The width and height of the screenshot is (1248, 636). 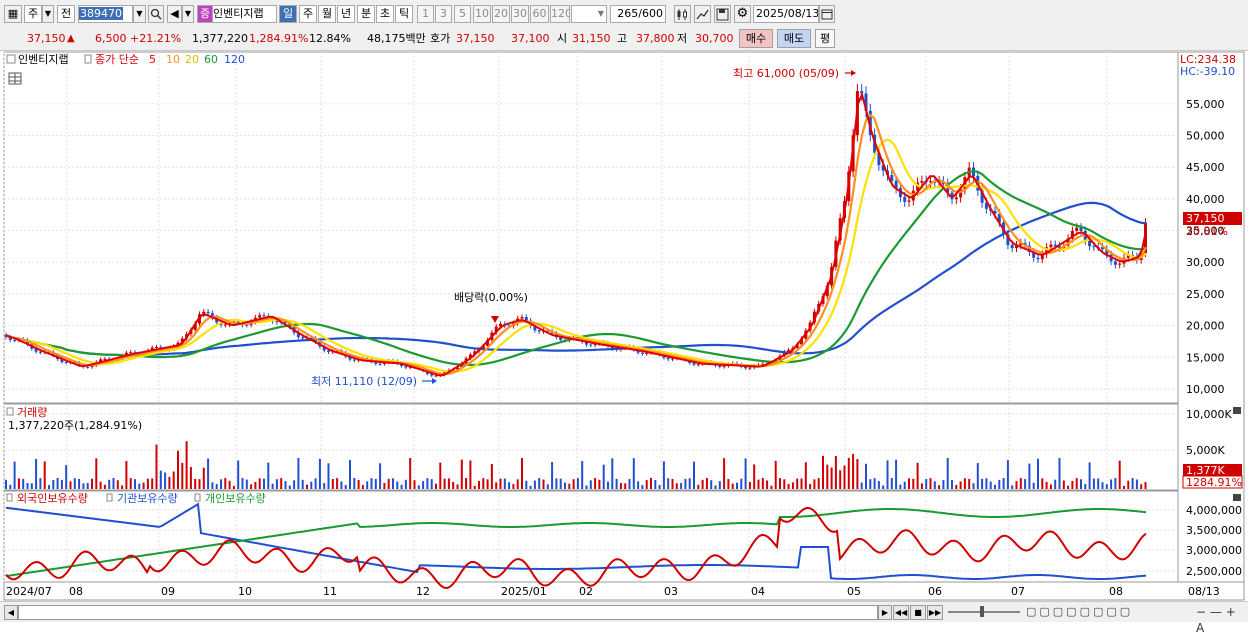 I want to click on period-tab-3: 년, so click(x=346, y=14).